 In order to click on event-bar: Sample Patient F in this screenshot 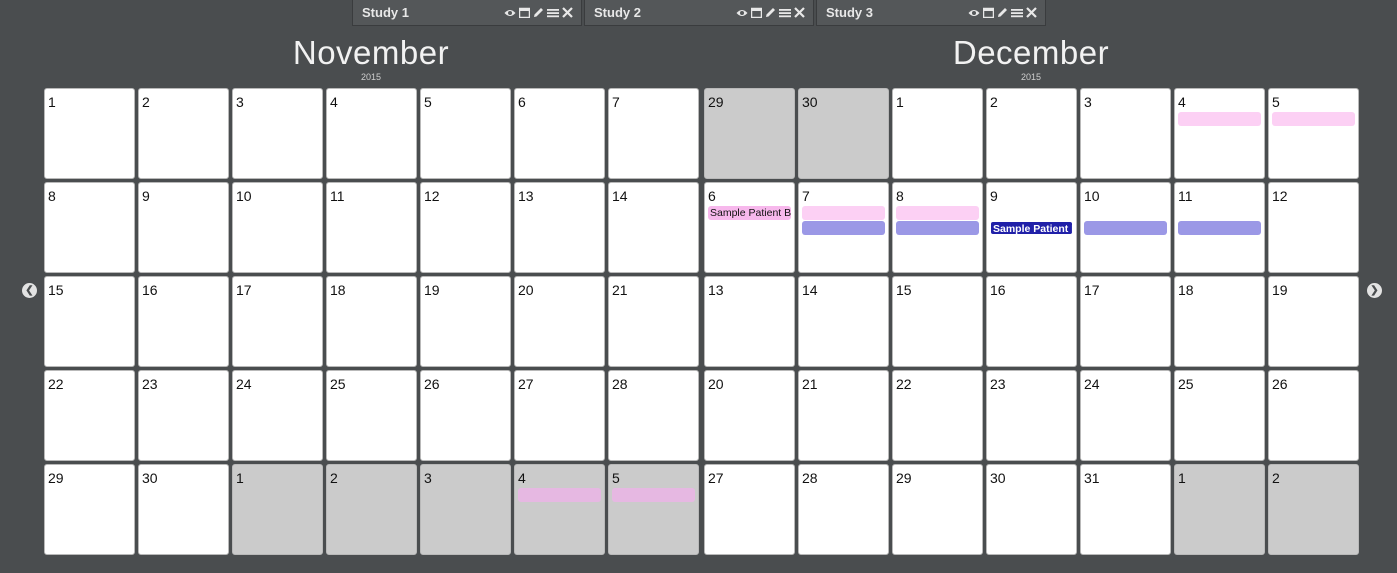, I will do `click(1031, 228)`.